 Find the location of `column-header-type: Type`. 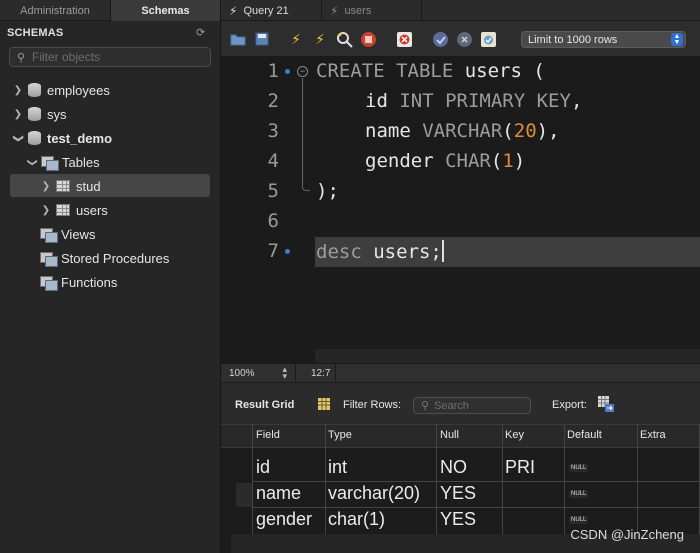

column-header-type: Type is located at coordinates (340, 435).